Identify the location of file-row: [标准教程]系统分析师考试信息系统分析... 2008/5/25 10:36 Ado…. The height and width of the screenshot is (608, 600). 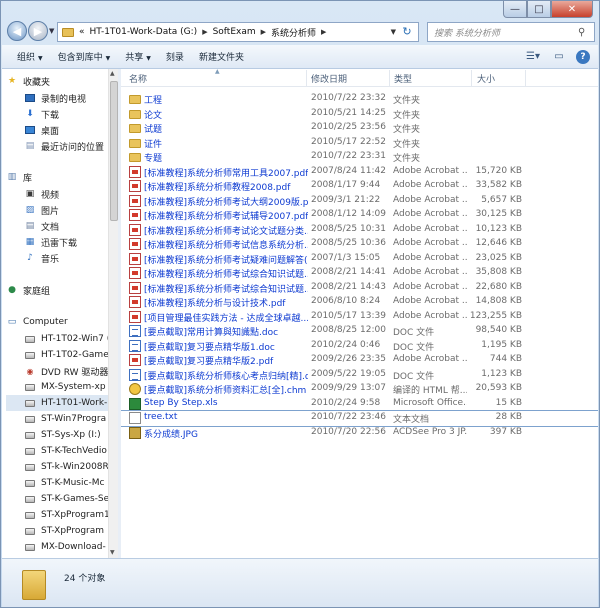
(359, 244).